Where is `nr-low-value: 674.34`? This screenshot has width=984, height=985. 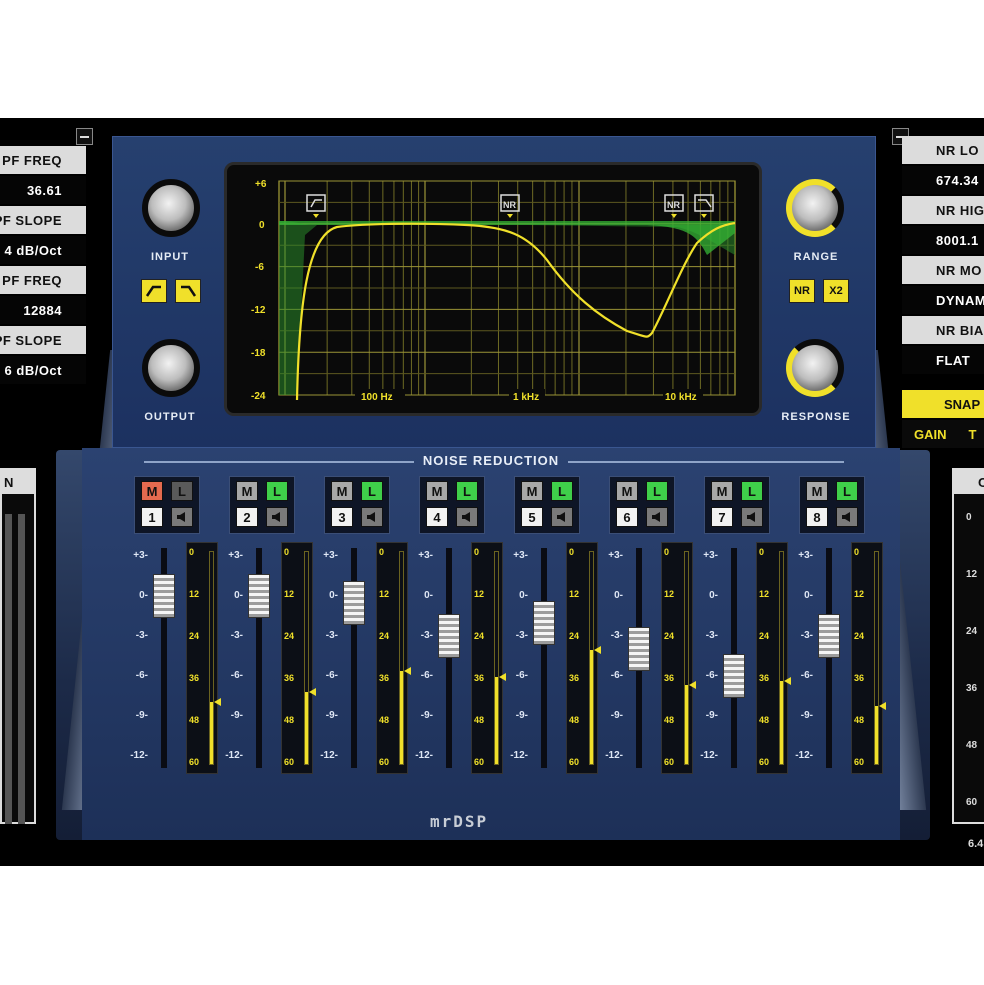
nr-low-value: 674.34 is located at coordinates (943, 180).